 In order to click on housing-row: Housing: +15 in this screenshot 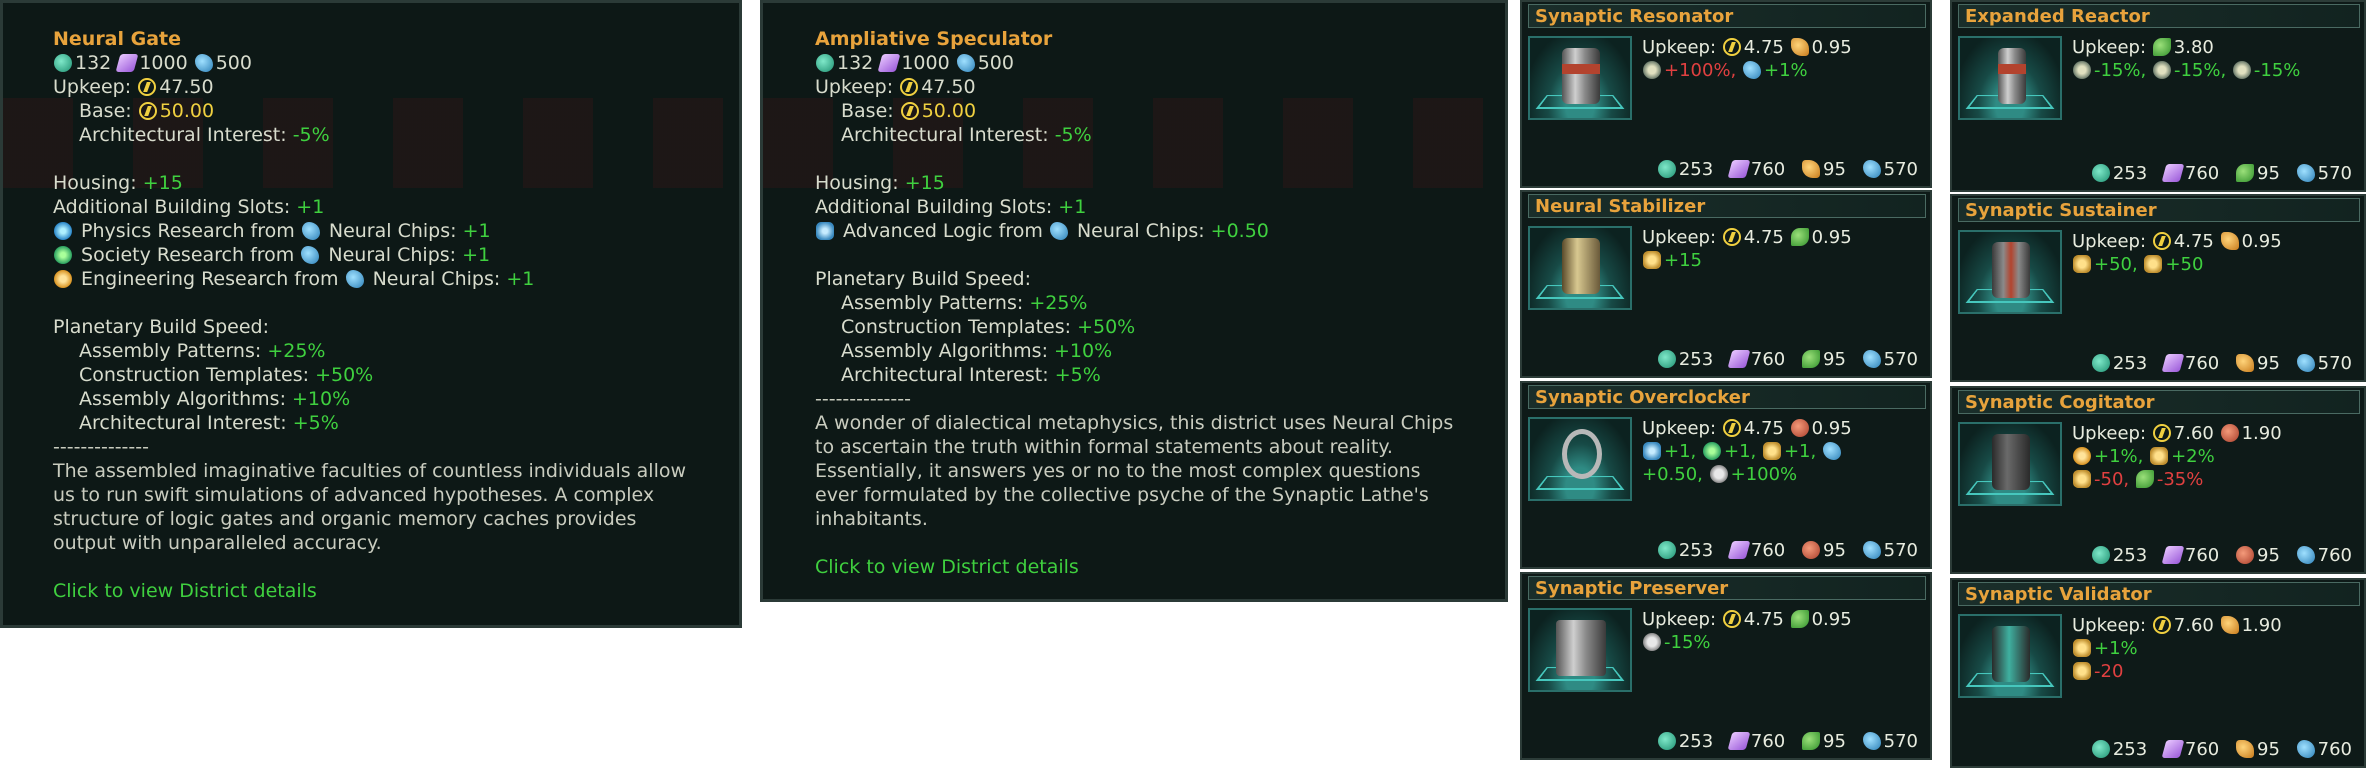, I will do `click(118, 183)`.